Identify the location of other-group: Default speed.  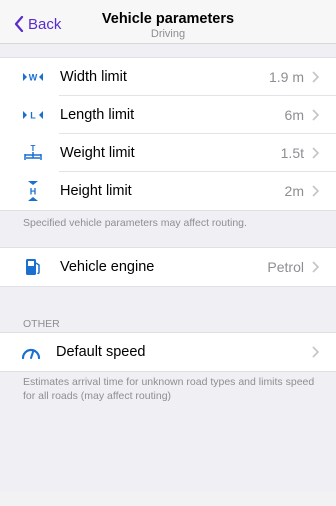
(168, 352).